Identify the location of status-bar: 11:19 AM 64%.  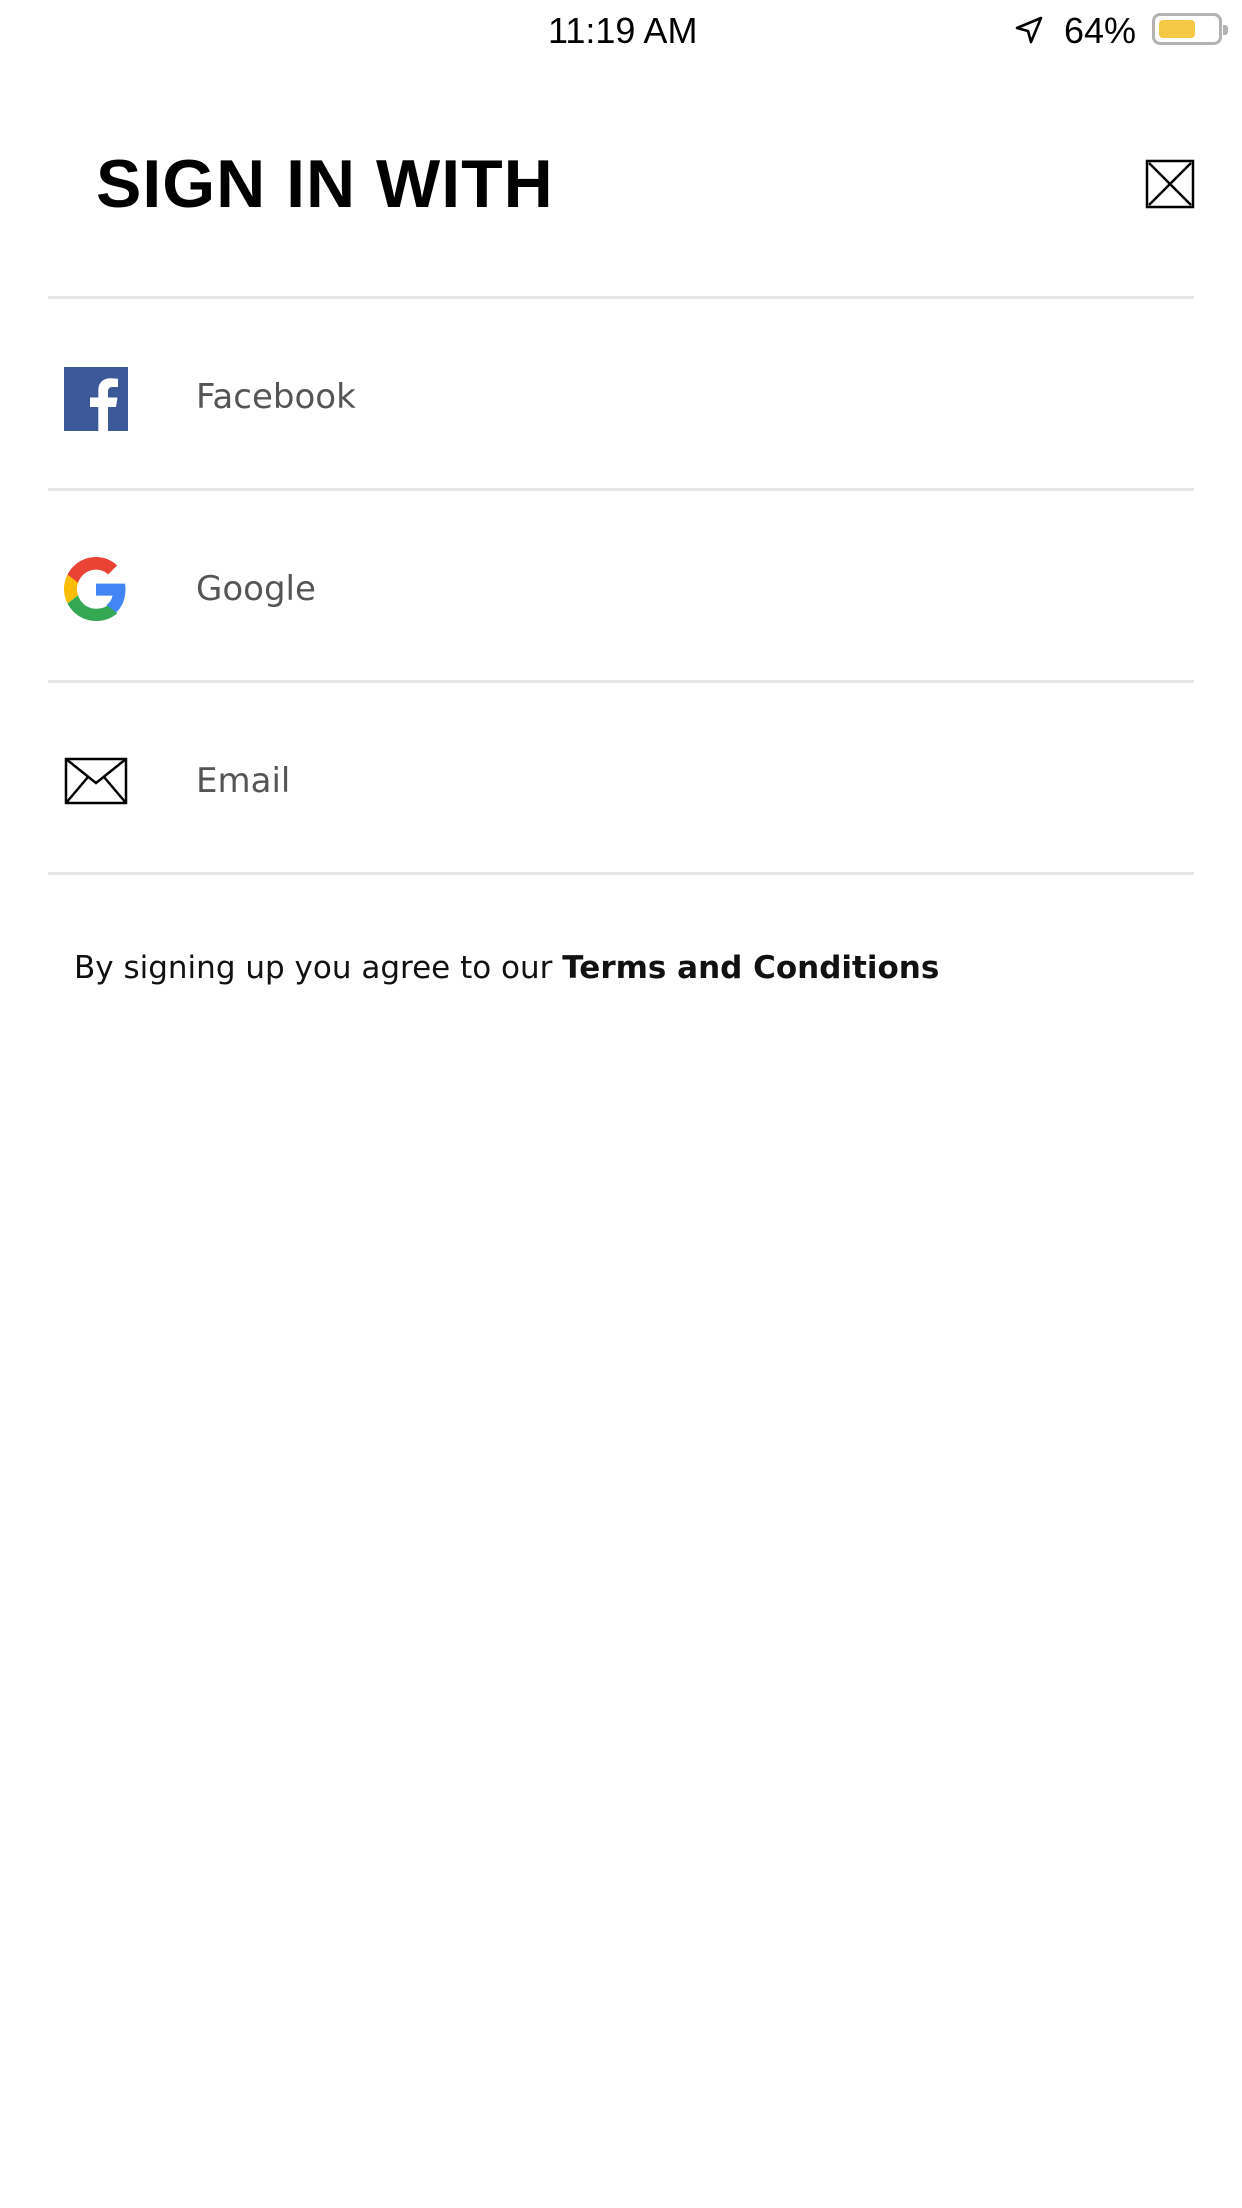
(621, 27).